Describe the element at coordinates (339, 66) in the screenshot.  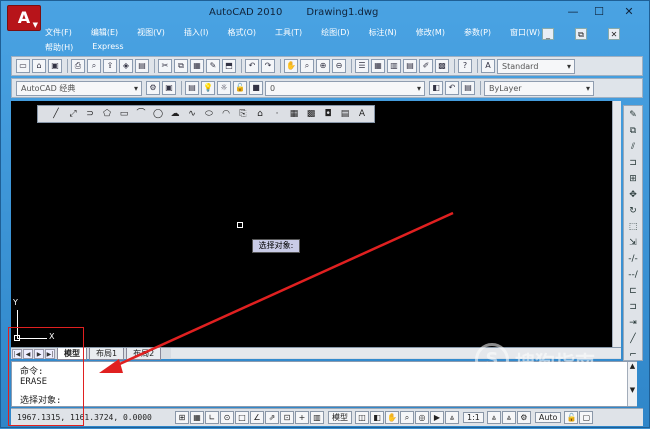
I see `zoom-previous-icon: ⊖` at that location.